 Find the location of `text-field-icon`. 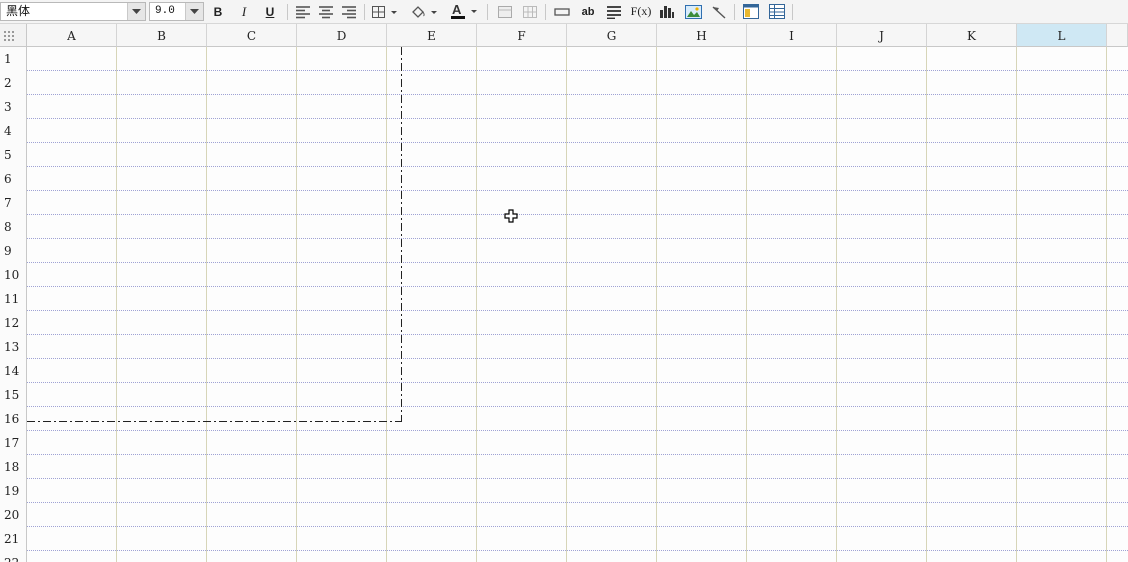

text-field-icon is located at coordinates (562, 11).